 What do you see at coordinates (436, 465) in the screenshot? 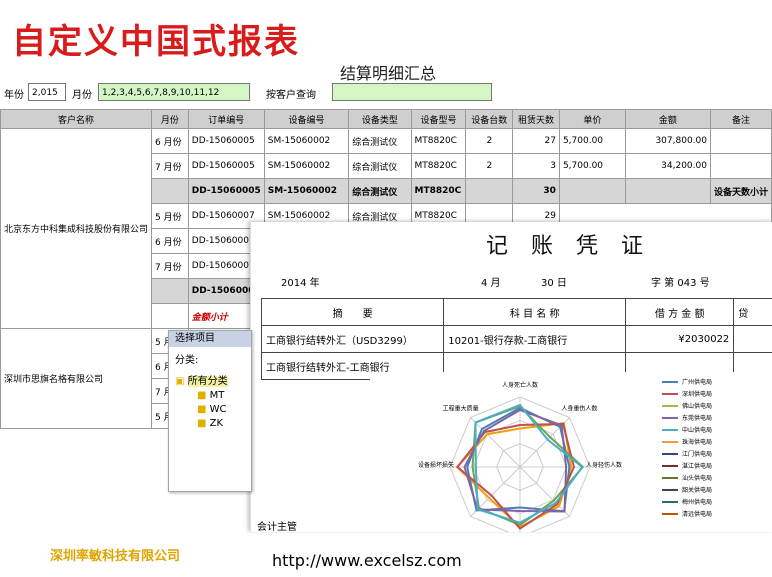
I see `radar-axis-label: 设备损坏损失` at bounding box center [436, 465].